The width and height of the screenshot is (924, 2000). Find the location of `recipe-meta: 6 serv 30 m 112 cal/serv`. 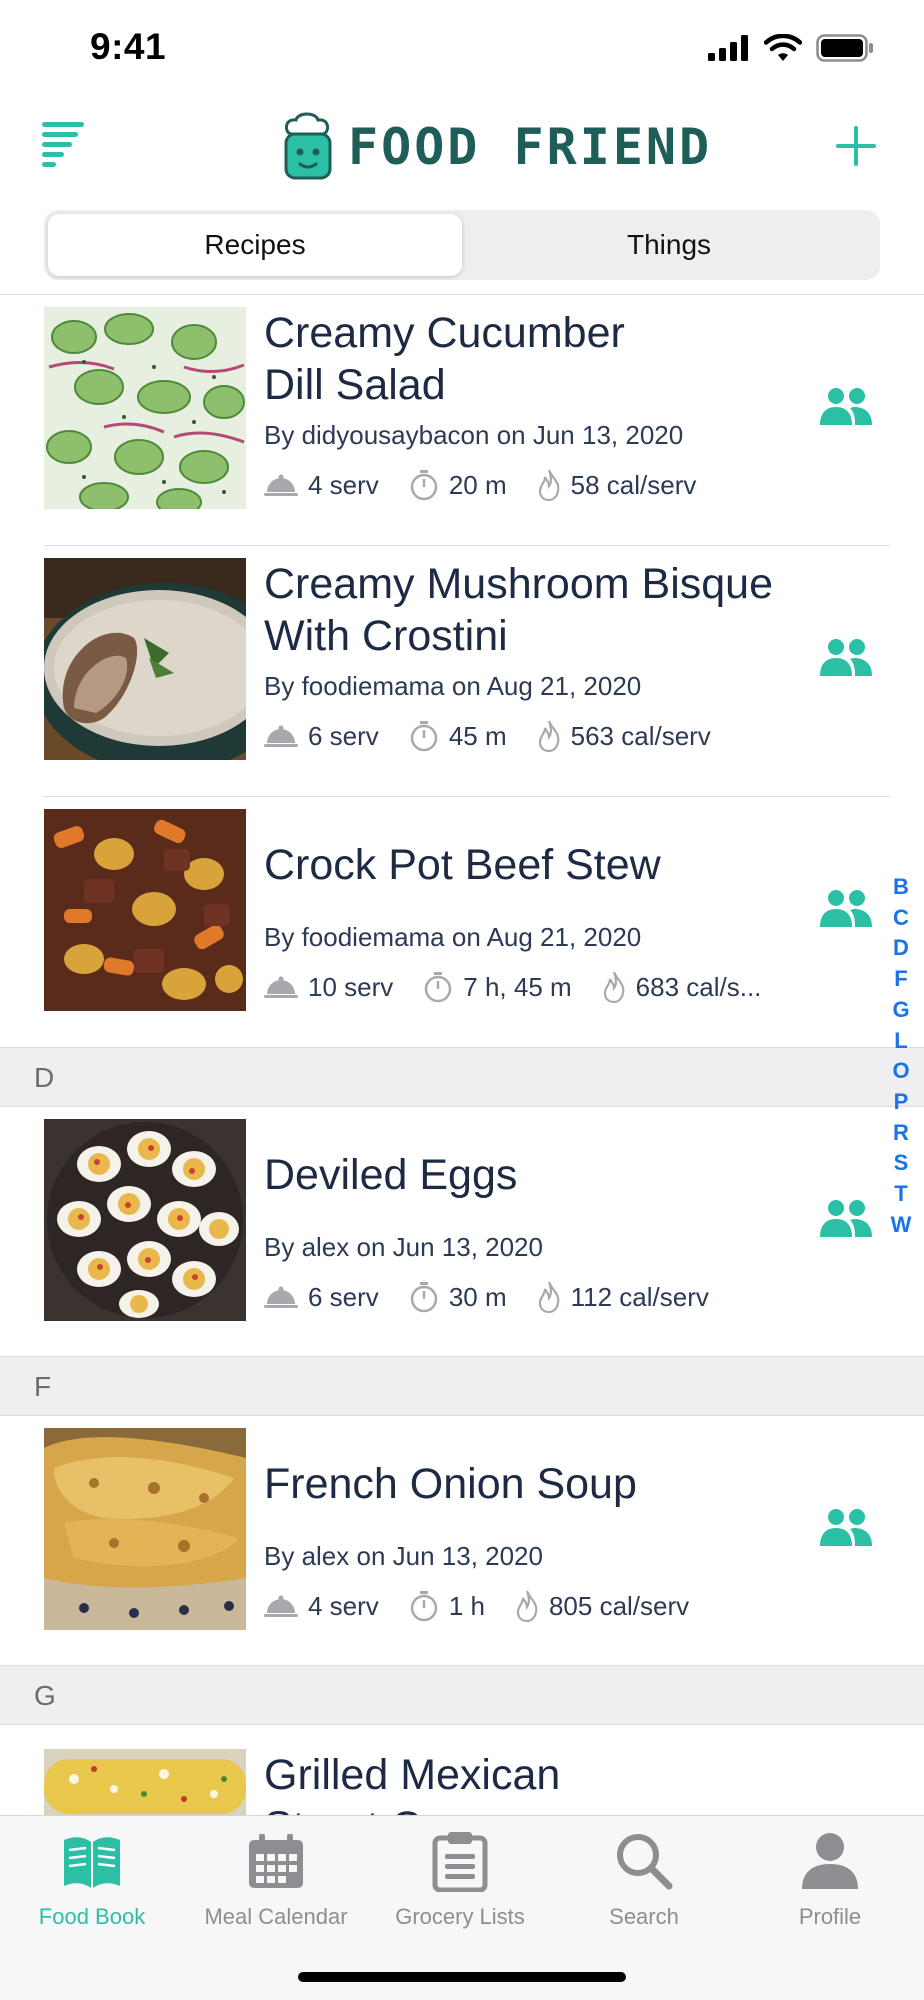

recipe-meta: 6 serv 30 m 112 cal/serv is located at coordinates (501, 1297).